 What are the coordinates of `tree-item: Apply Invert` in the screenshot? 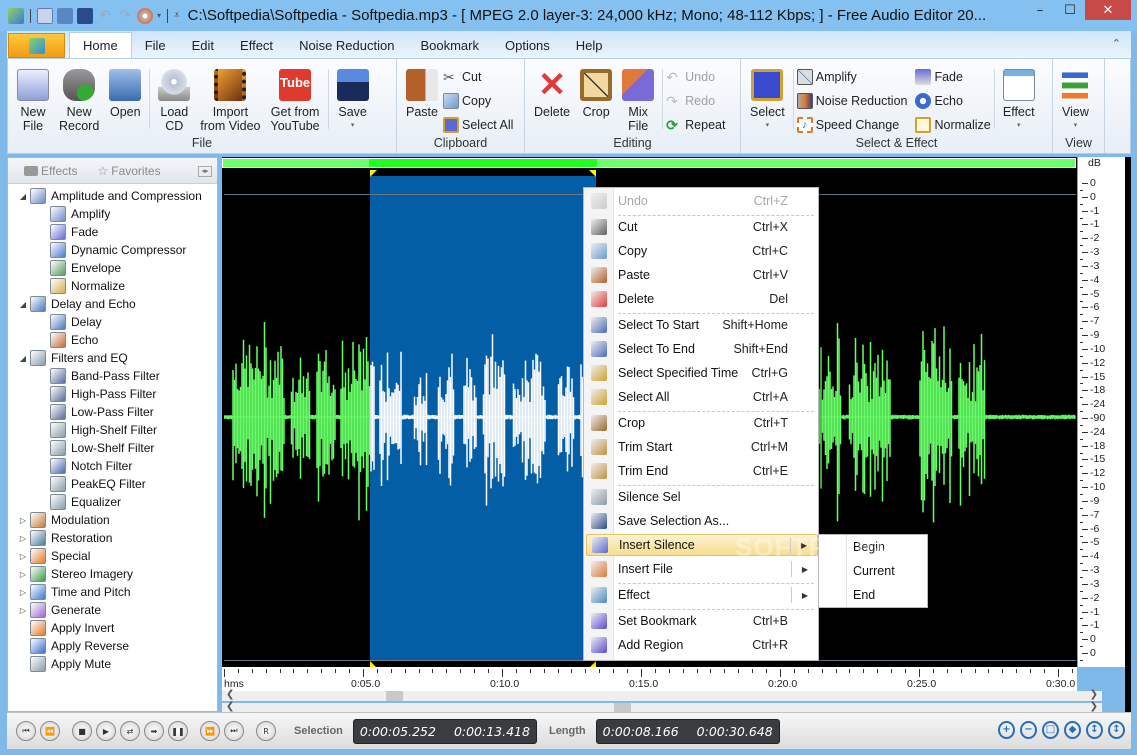 It's located at (112, 628).